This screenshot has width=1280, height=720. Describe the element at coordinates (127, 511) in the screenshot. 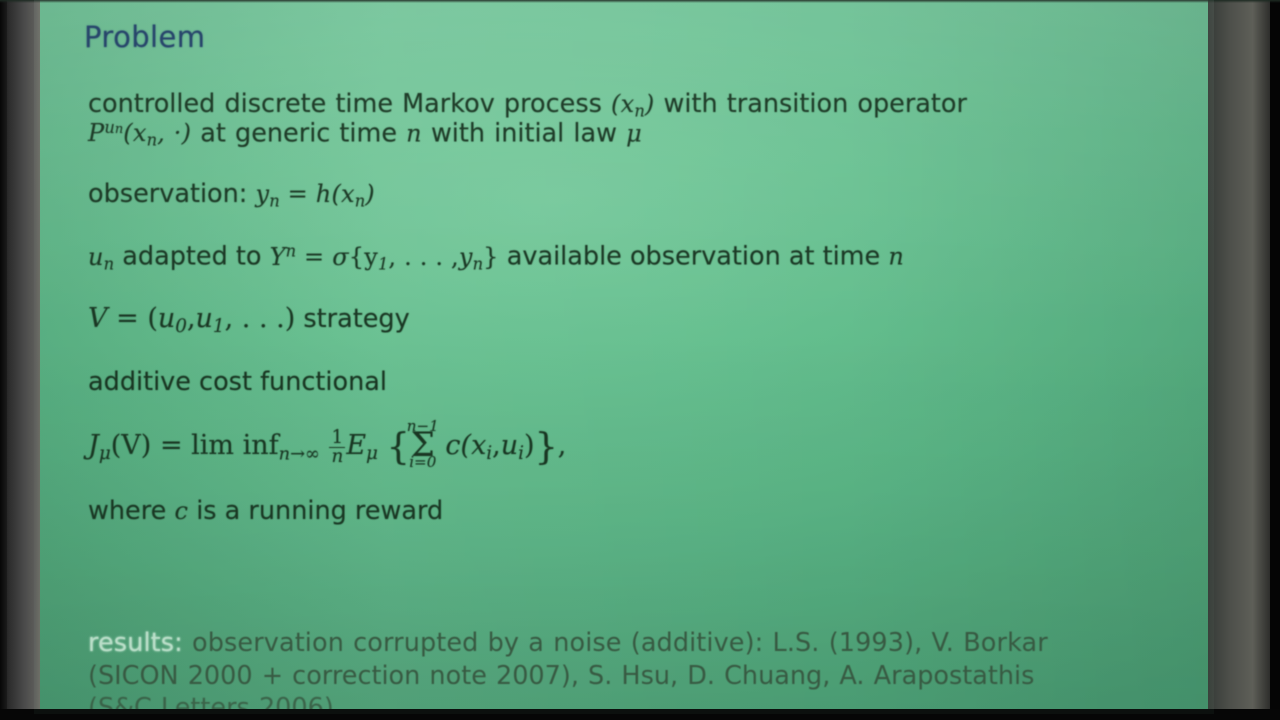

I see `where-text-1: where` at that location.